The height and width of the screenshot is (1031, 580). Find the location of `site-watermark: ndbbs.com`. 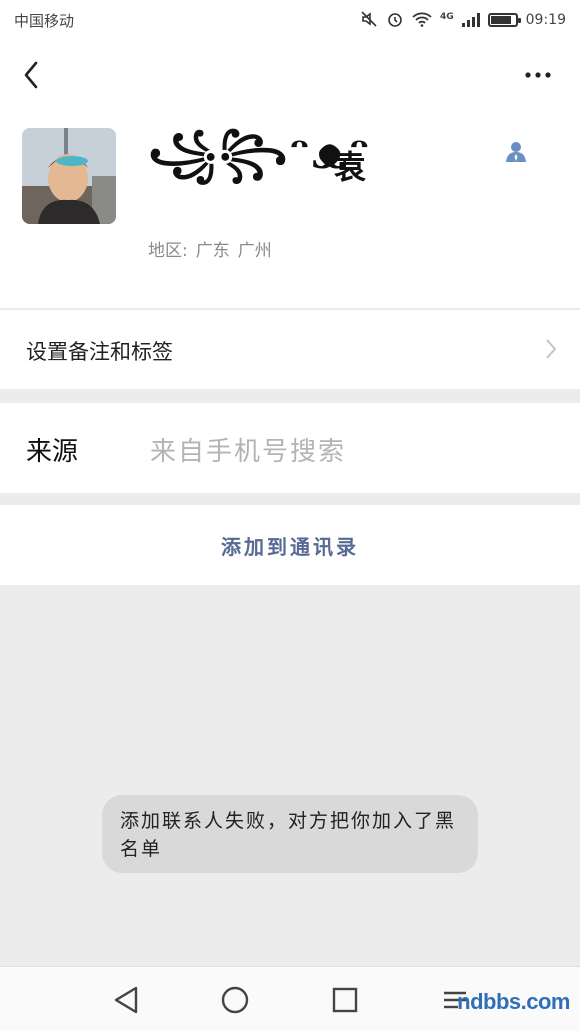

site-watermark: ndbbs.com is located at coordinates (513, 1001).